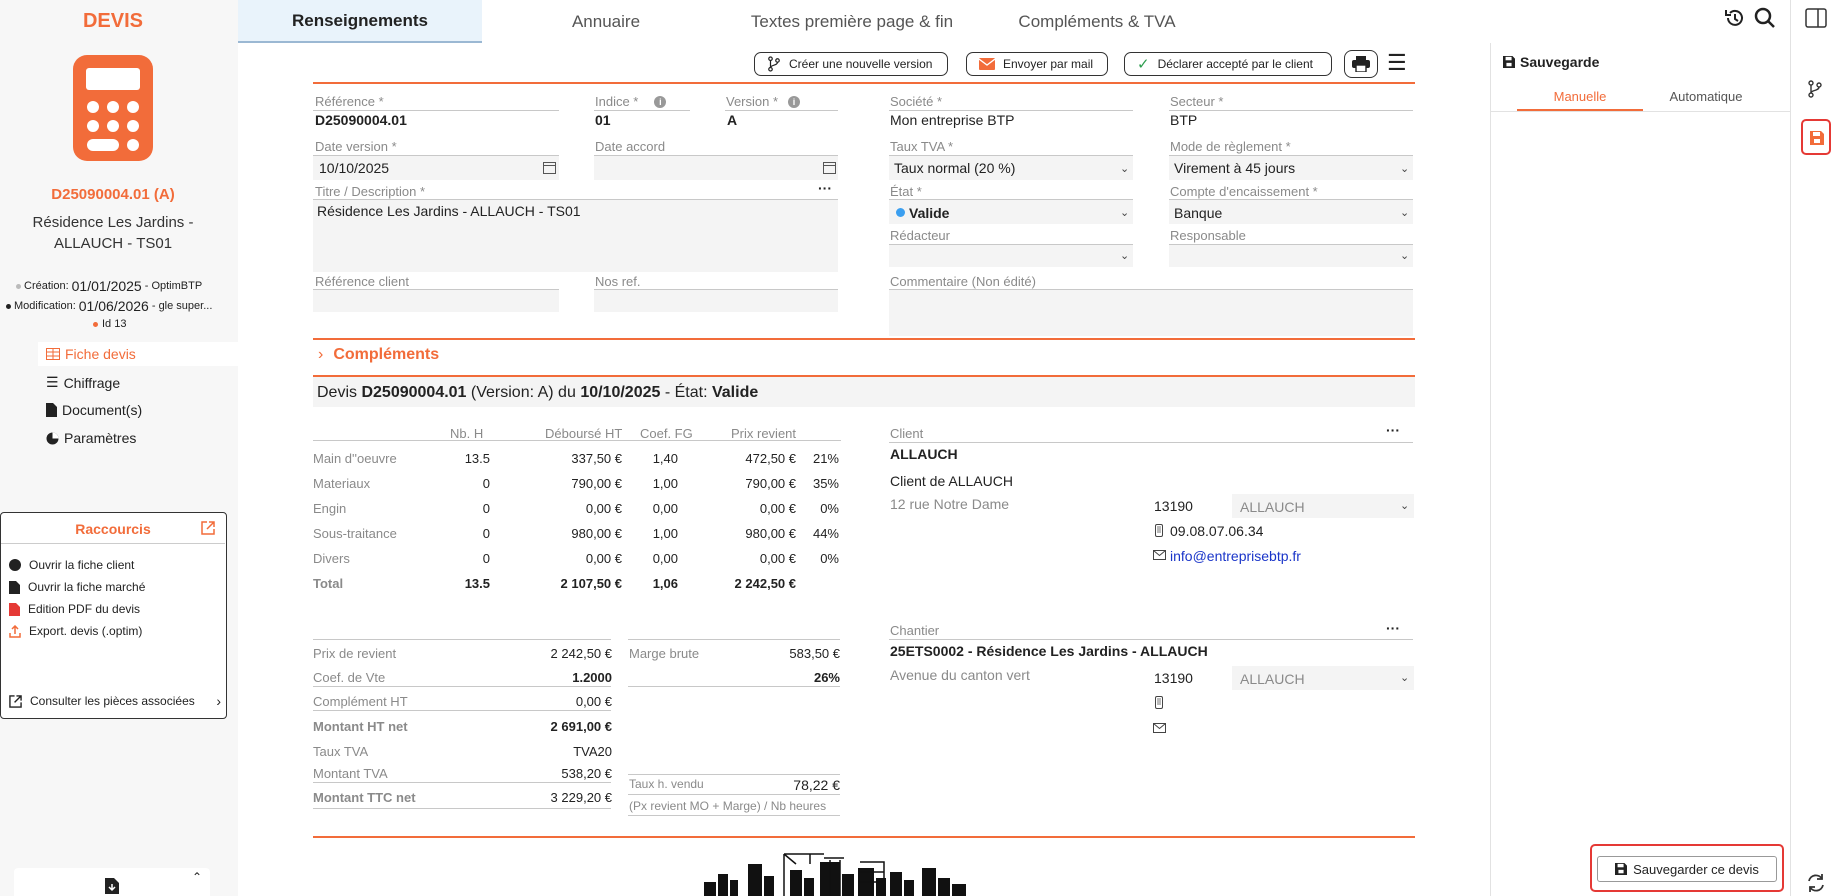 This screenshot has height=896, width=1838. Describe the element at coordinates (342, 483) in the screenshot. I see `cost-row-label: Materiaux` at that location.